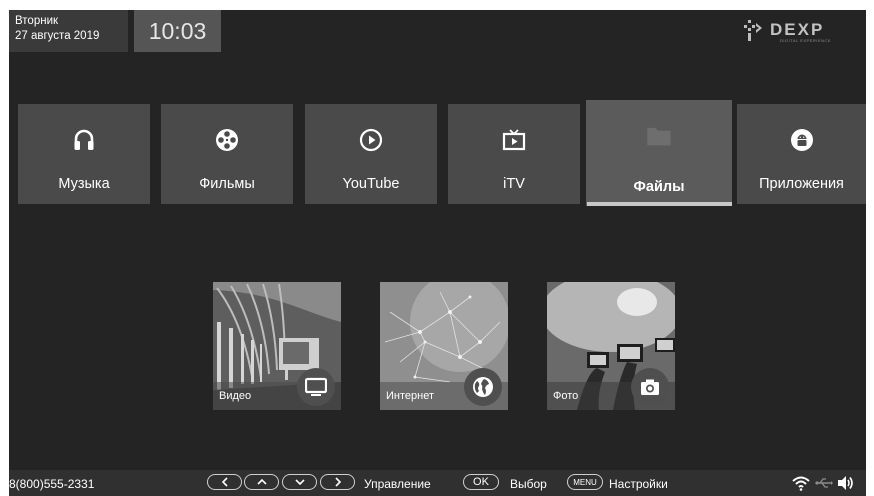 This screenshot has height=496, width=874. Describe the element at coordinates (52, 484) in the screenshot. I see `support-phone: 8(800)555-2331` at that location.